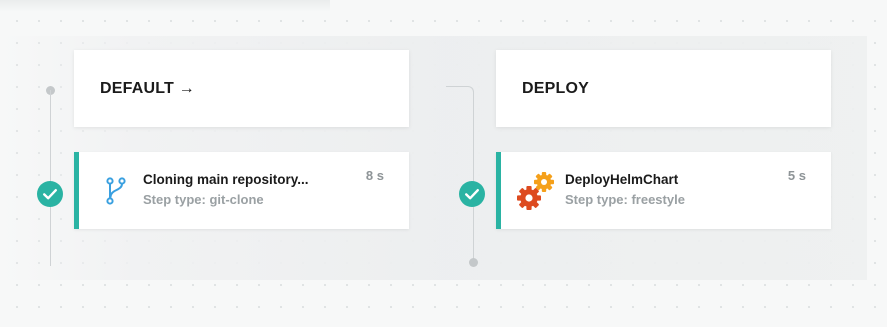  What do you see at coordinates (241, 88) in the screenshot?
I see `stage-header-default: DEFAULT →` at bounding box center [241, 88].